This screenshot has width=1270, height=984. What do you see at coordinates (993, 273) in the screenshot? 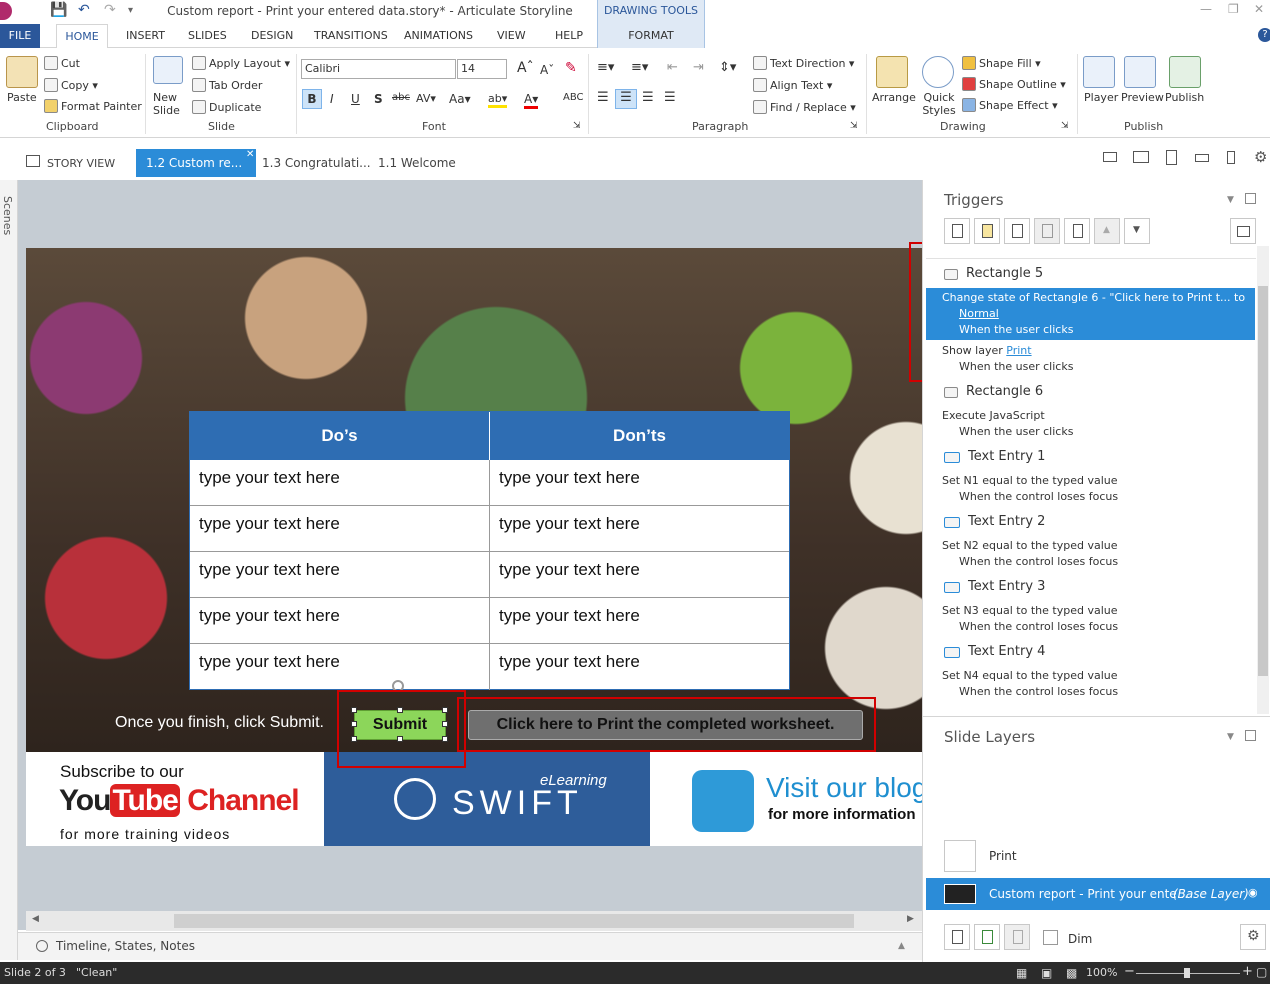
I see `trigger-object-rectangle-5: Rectangle 5` at bounding box center [993, 273].